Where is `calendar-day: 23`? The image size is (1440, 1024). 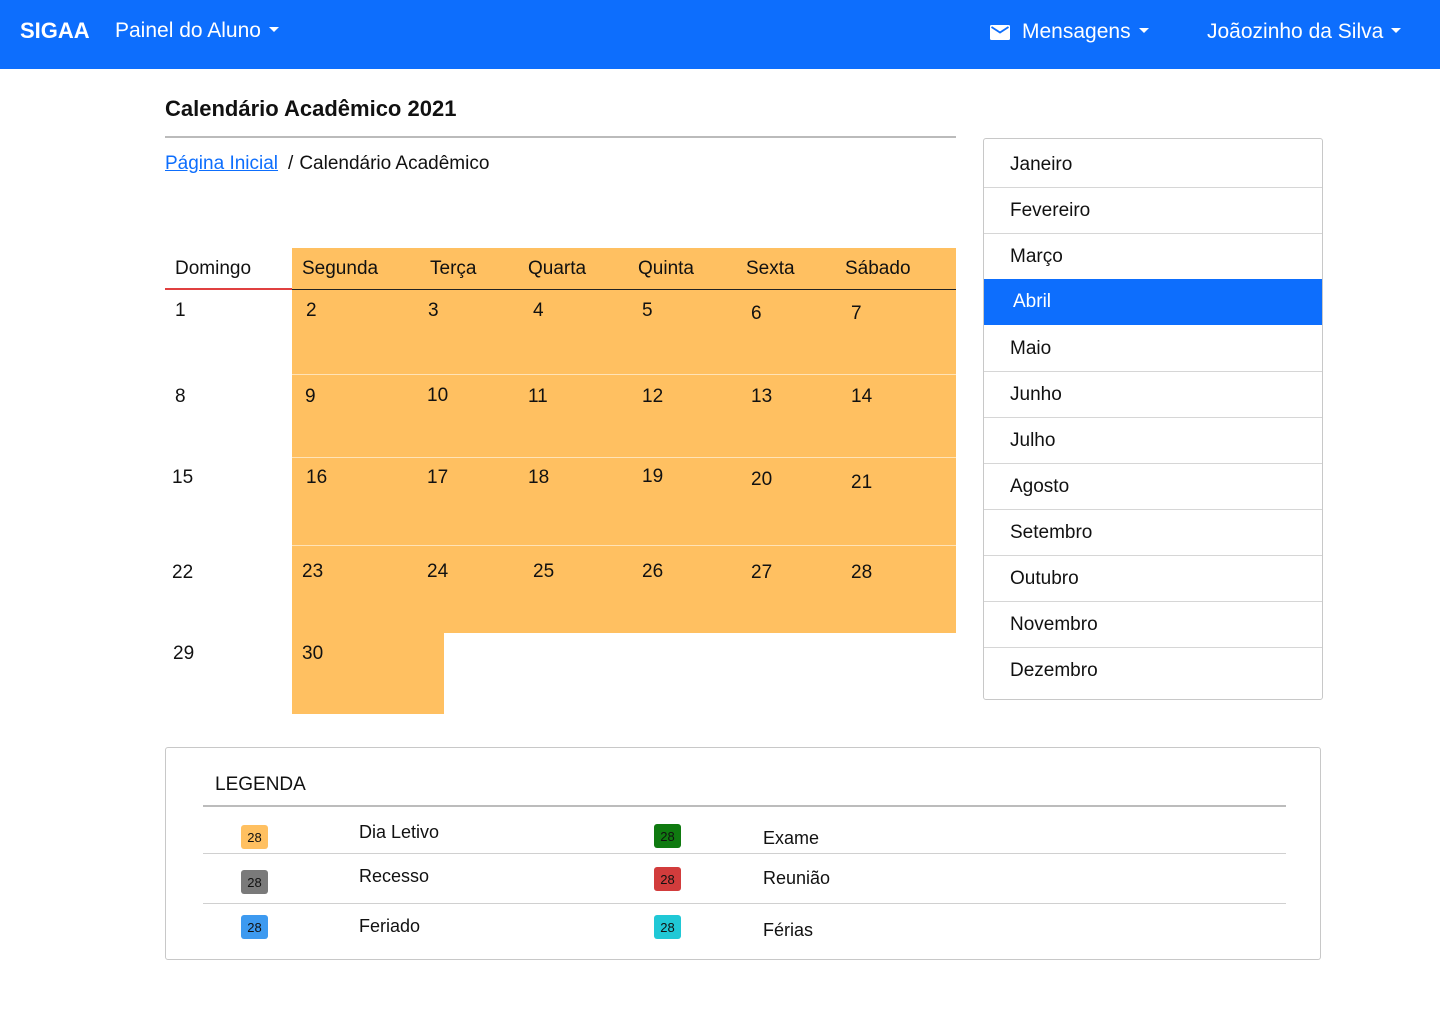 calendar-day: 23 is located at coordinates (312, 572).